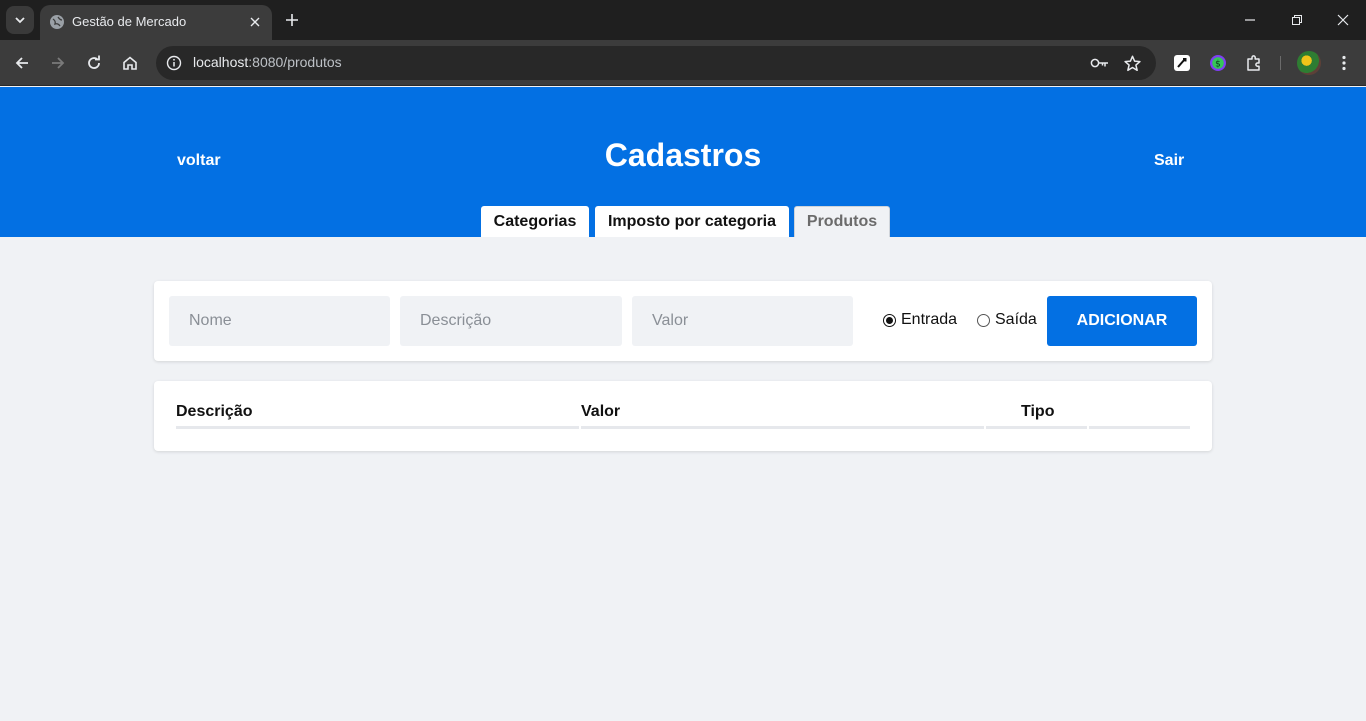 This screenshot has width=1366, height=721. I want to click on radio-entrada-label: Entrada, so click(929, 319).